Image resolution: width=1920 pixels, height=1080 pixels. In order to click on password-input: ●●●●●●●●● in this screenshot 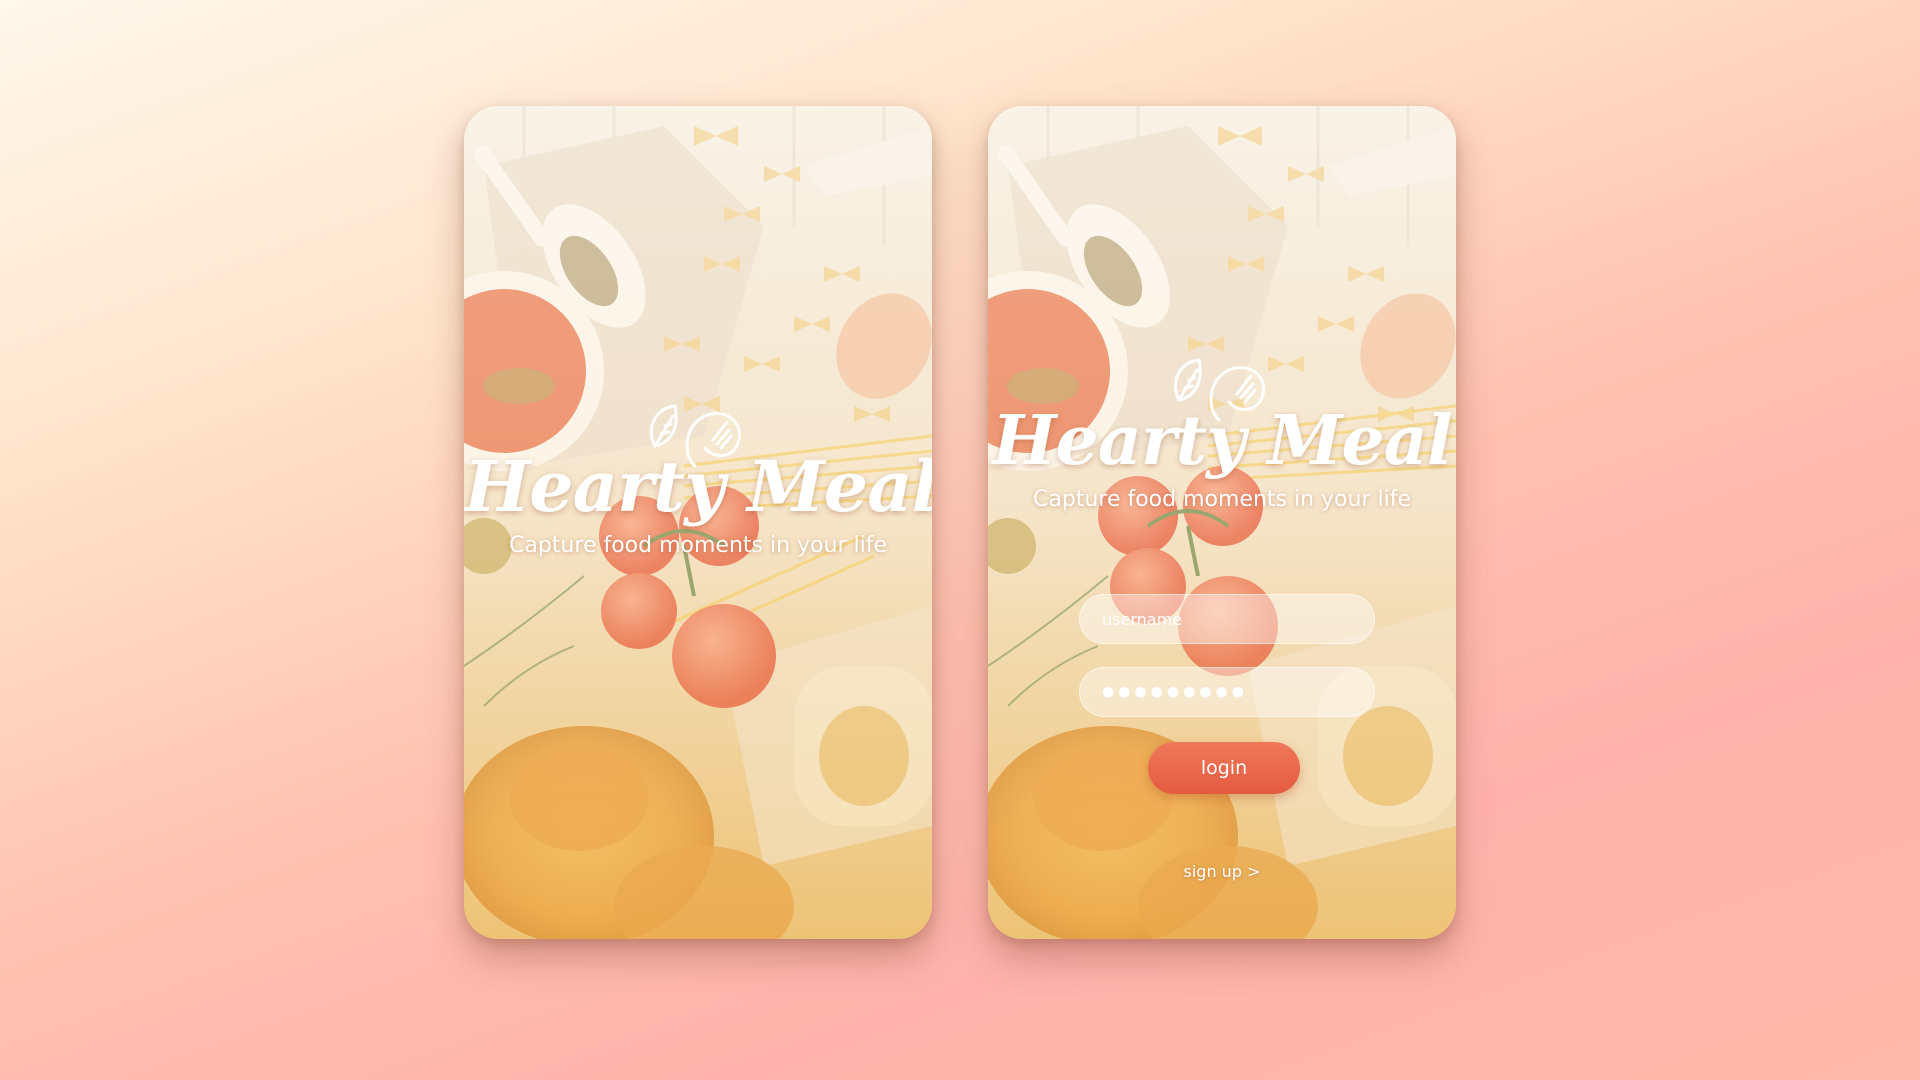, I will do `click(1227, 692)`.